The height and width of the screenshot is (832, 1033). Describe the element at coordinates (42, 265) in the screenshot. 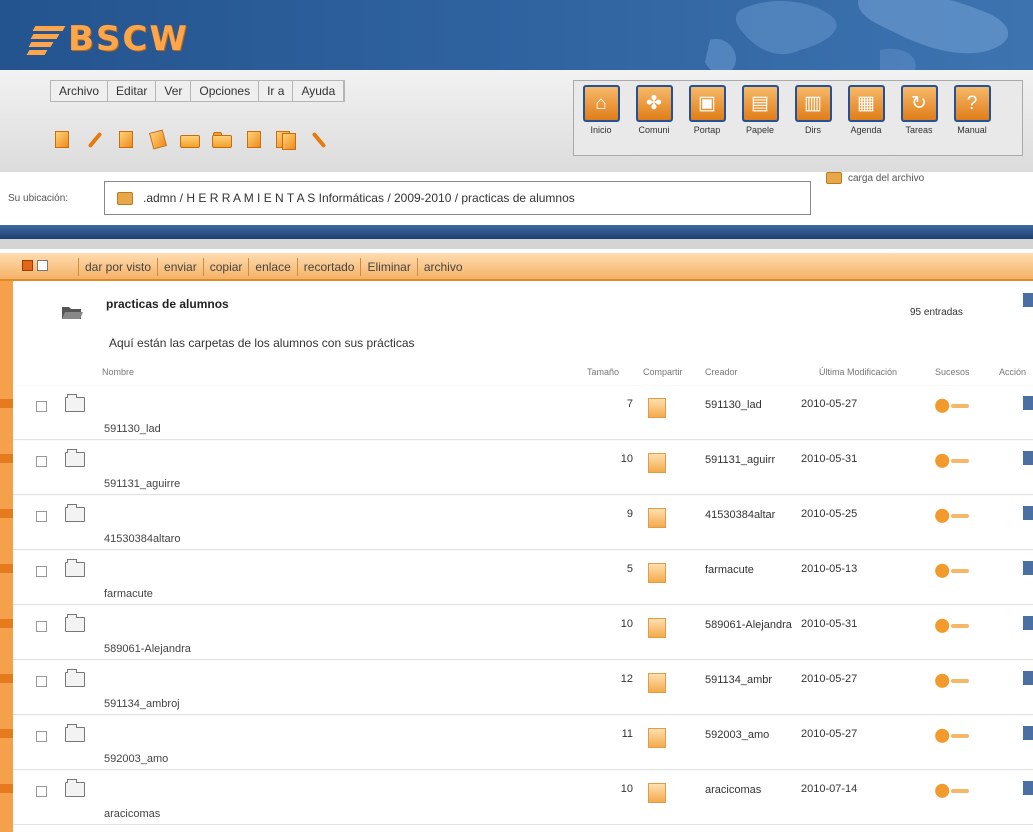

I see `select-none-icon` at that location.